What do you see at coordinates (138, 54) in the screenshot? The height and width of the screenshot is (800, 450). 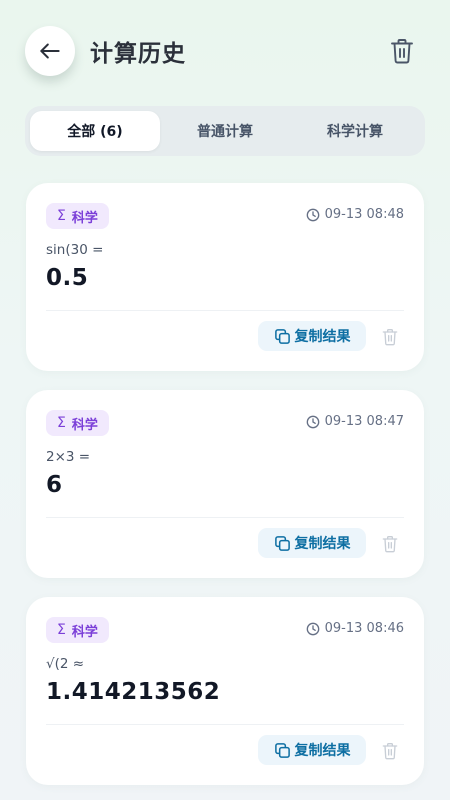 I see `page-title: 计算历史` at bounding box center [138, 54].